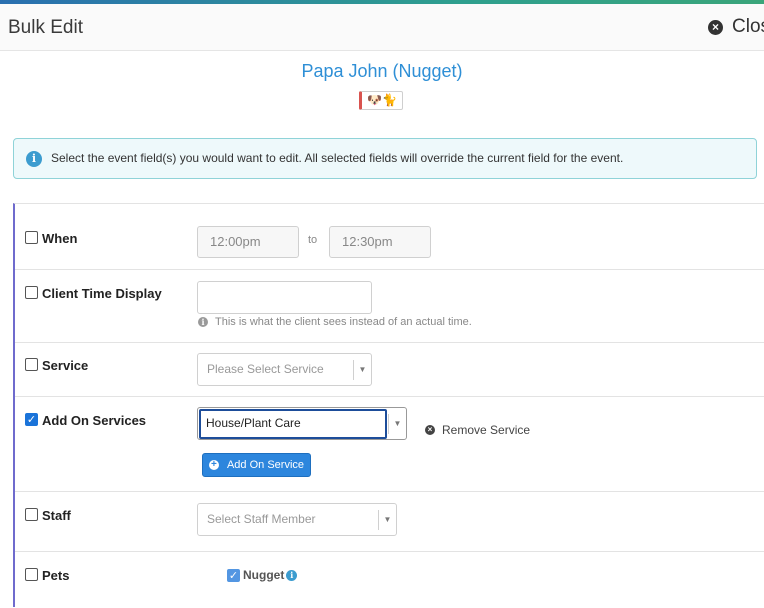 This screenshot has height=608, width=764. Describe the element at coordinates (56, 515) in the screenshot. I see `staff-label: Staff` at that location.